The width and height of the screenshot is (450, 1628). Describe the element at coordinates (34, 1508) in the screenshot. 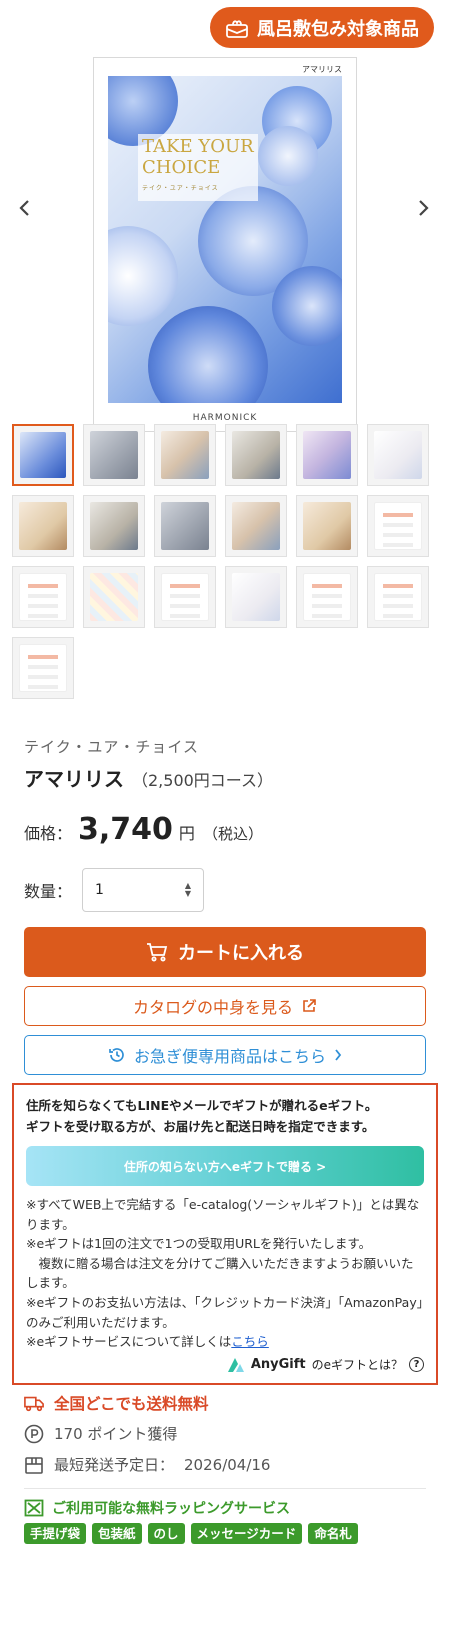

I see `wrapping-ribbon-icon` at that location.